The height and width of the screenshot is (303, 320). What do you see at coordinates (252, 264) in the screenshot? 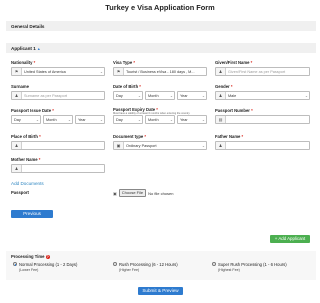
I see `processing-option-label: Super Rush Processing (1 - 6 Hours)` at bounding box center [252, 264].